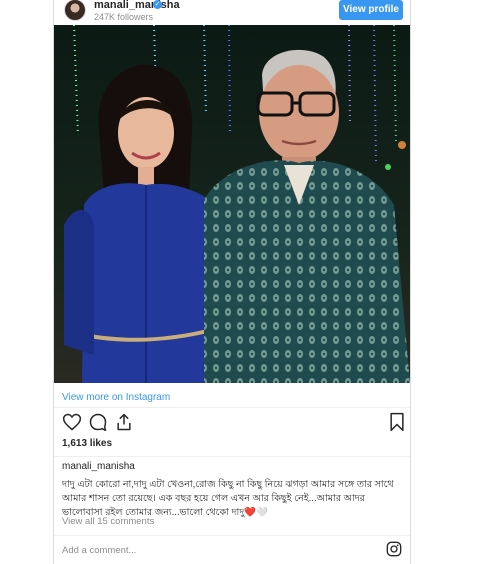 The image size is (478, 564). I want to click on view-more-link: View more on Instagram, so click(116, 397).